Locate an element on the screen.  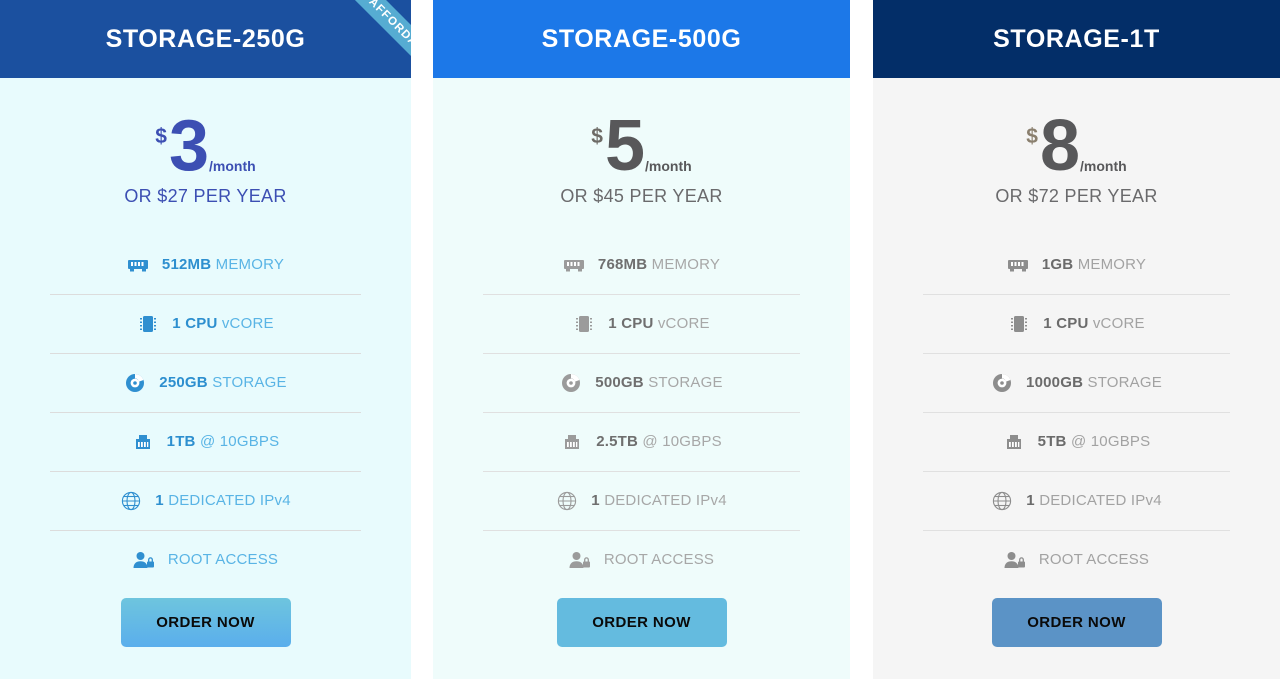
price-line: $ 3 /month is located at coordinates (205, 146).